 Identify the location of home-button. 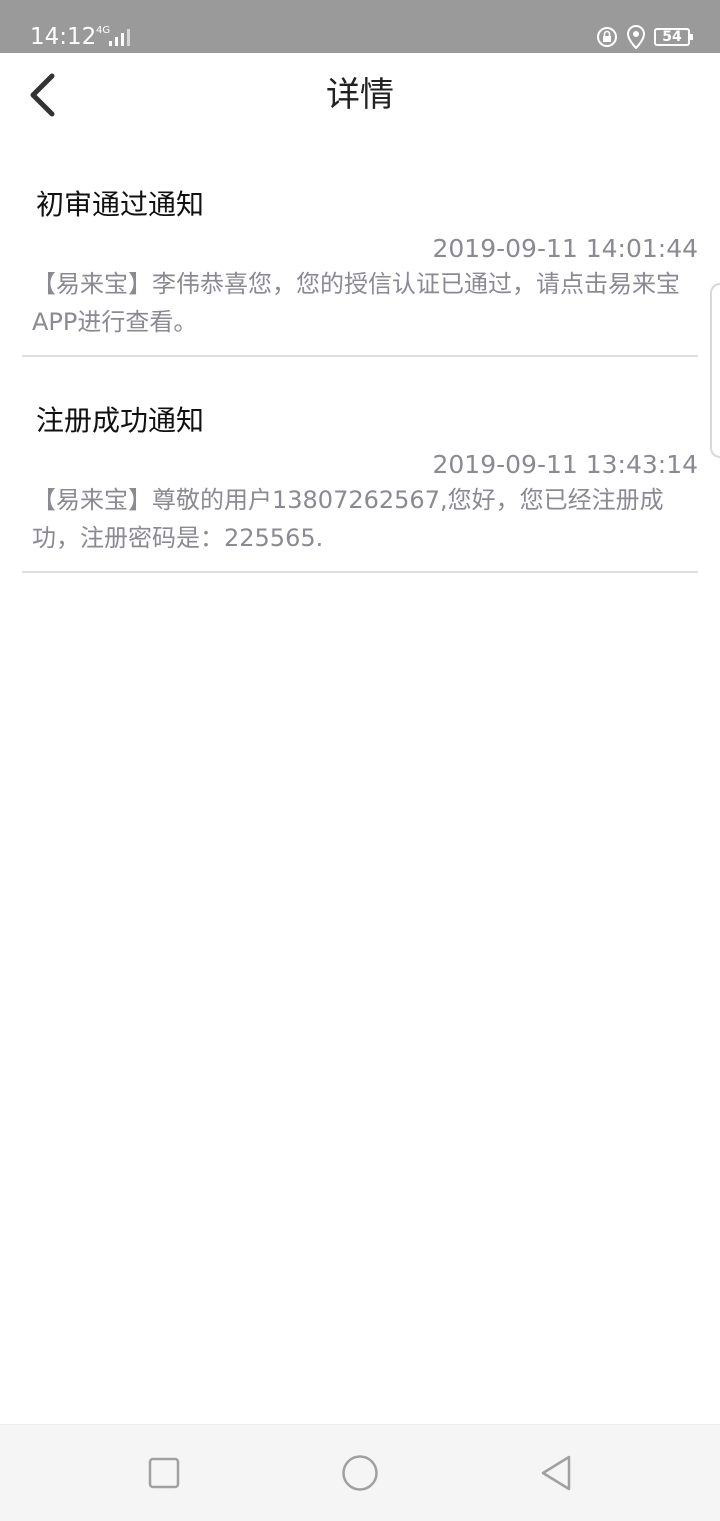
(360, 1473).